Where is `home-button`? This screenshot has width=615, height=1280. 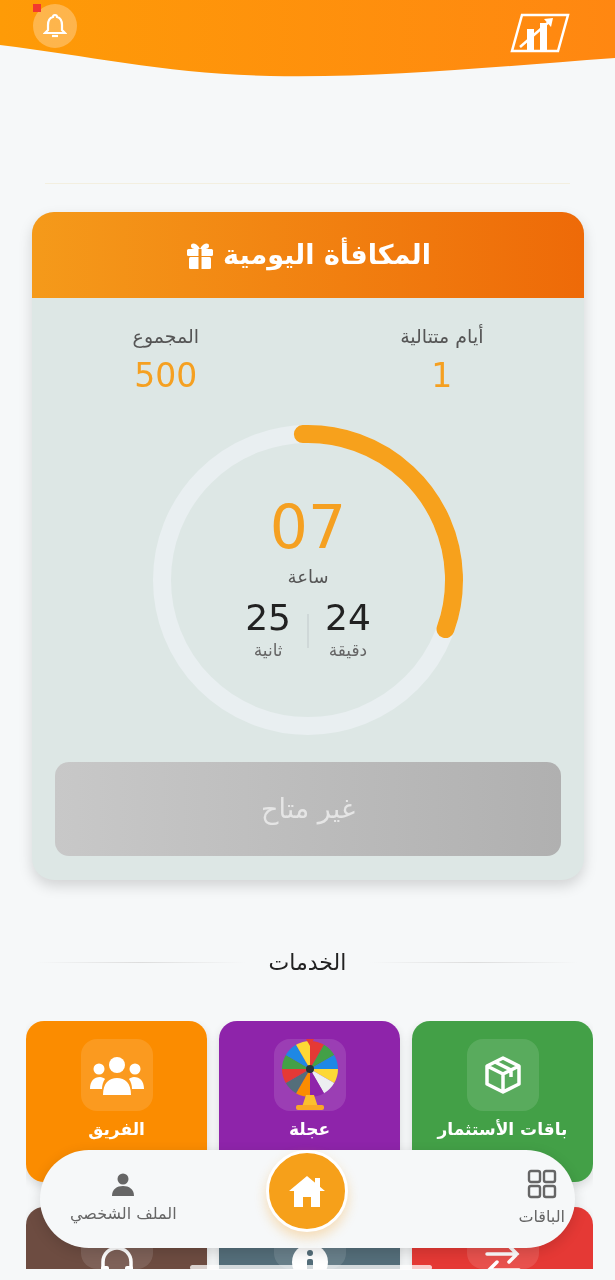
home-button is located at coordinates (307, 1191).